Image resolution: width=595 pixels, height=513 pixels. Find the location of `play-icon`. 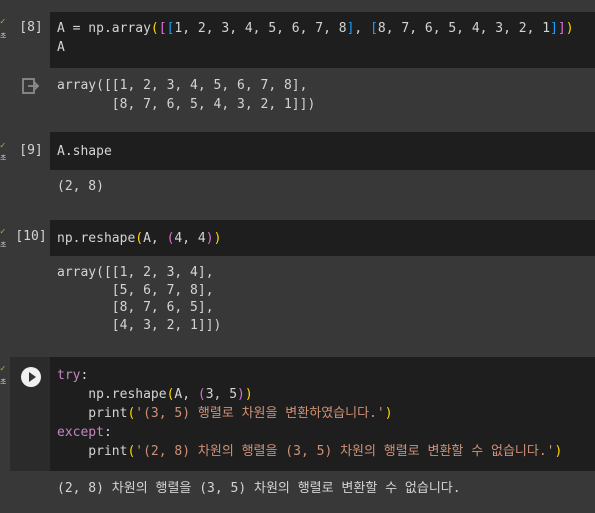

play-icon is located at coordinates (31, 377).